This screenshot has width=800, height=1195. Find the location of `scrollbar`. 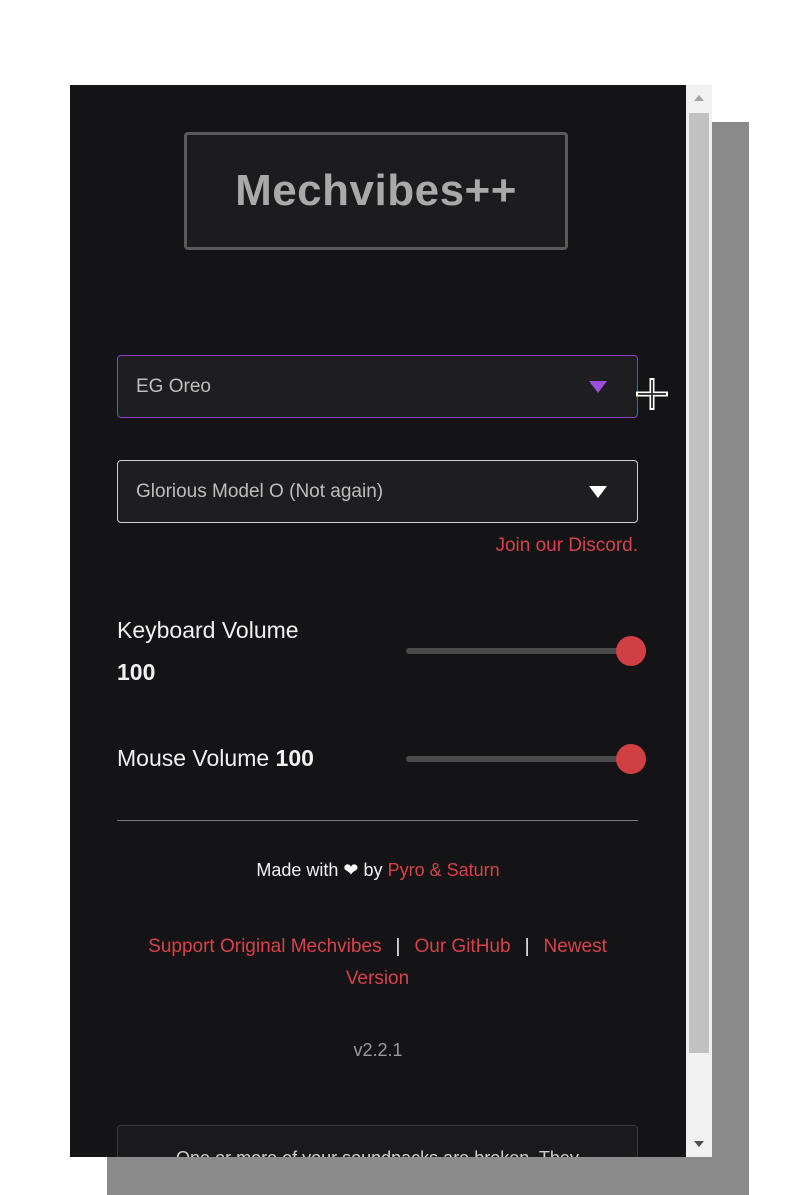

scrollbar is located at coordinates (699, 621).